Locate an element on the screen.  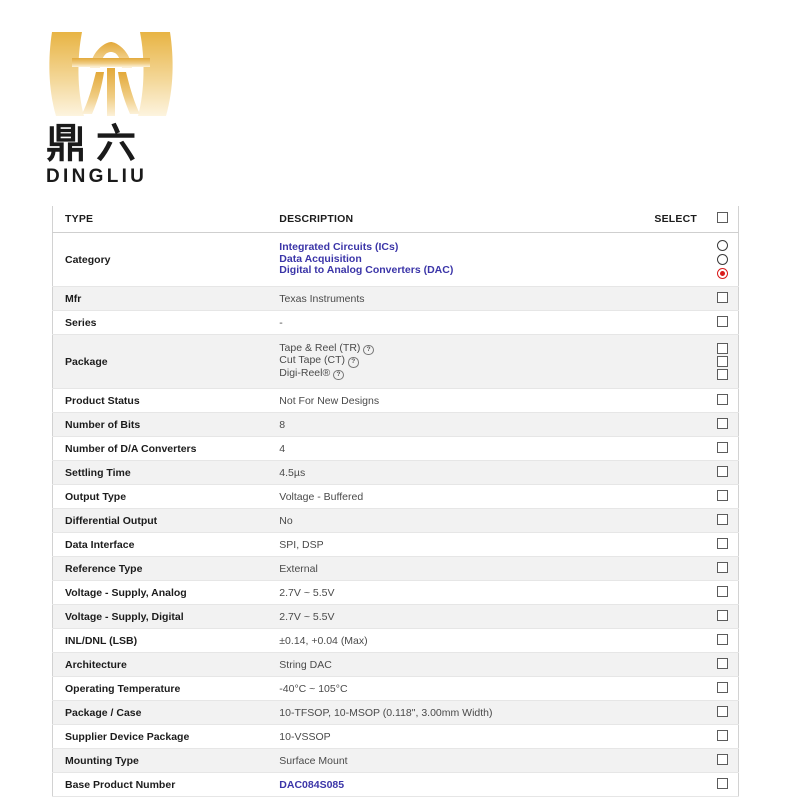
row-checkbox-settling-time is located at coordinates (722, 471).